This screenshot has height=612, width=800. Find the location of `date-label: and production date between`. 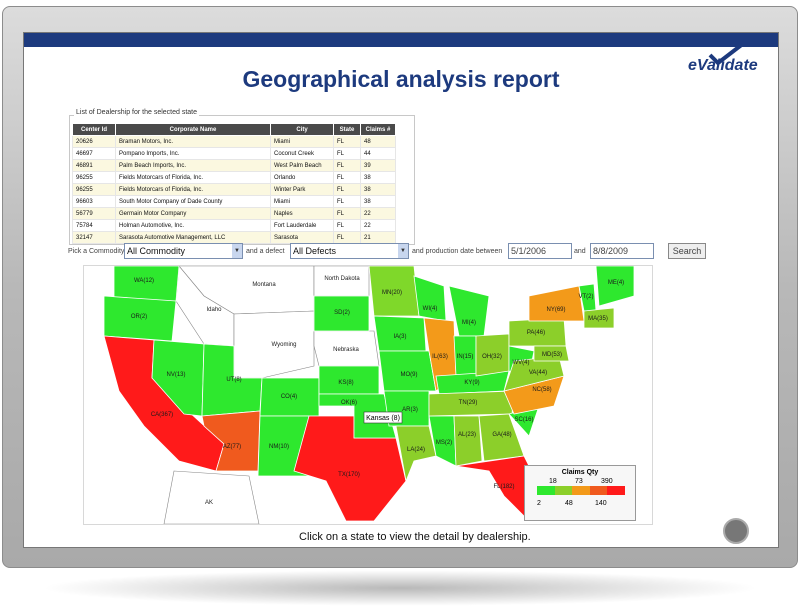

date-label: and production date between is located at coordinates (457, 251).